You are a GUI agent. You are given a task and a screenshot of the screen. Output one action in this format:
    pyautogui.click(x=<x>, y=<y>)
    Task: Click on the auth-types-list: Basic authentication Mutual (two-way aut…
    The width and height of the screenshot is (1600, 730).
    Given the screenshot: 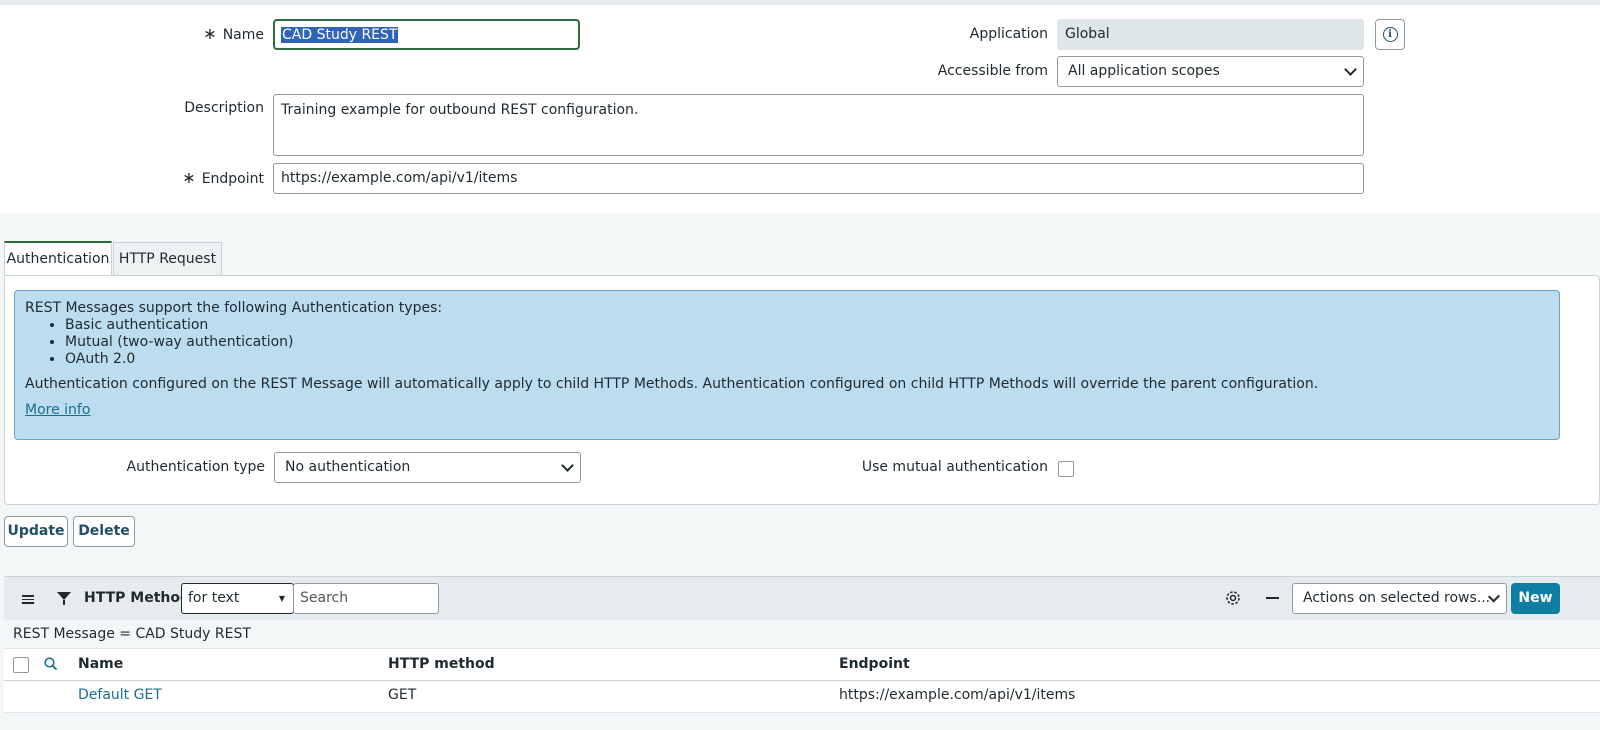 What is the action you would take?
    pyautogui.click(x=787, y=342)
    